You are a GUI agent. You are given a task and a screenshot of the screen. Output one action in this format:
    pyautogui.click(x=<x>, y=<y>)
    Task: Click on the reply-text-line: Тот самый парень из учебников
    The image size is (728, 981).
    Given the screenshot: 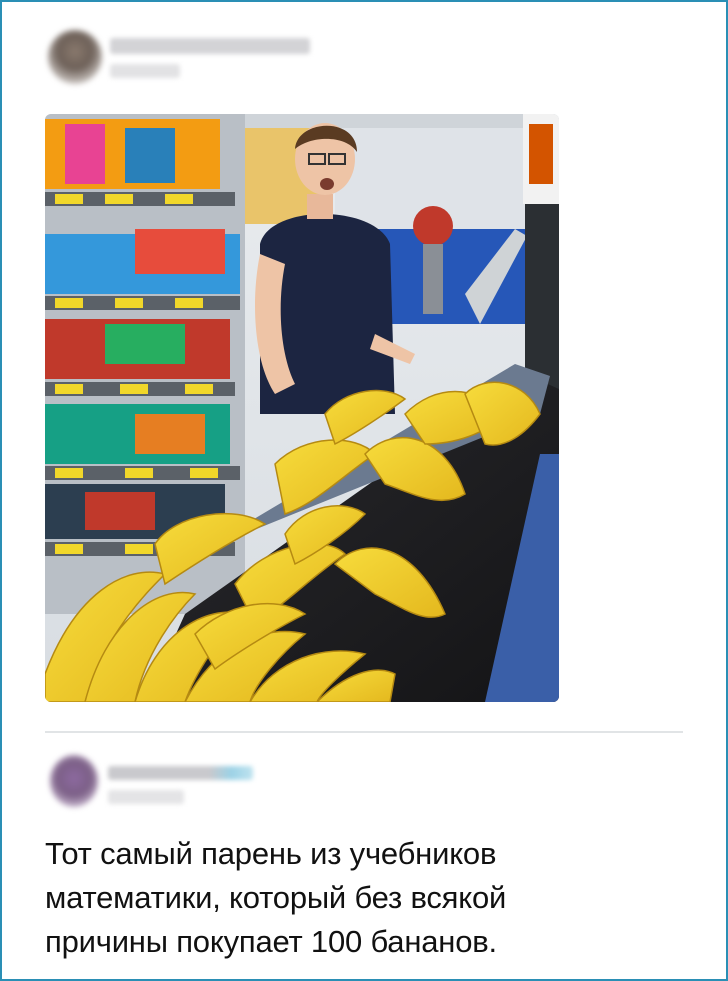 What is the action you would take?
    pyautogui.click(x=271, y=853)
    